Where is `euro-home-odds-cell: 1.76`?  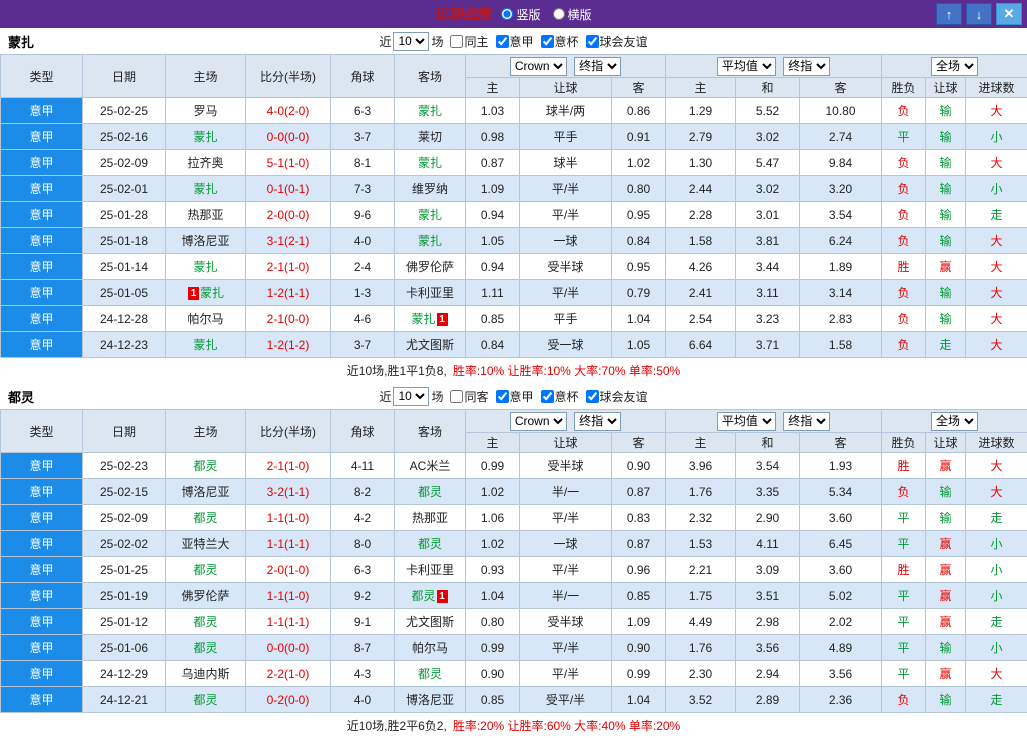
euro-home-odds-cell: 1.76 is located at coordinates (701, 648).